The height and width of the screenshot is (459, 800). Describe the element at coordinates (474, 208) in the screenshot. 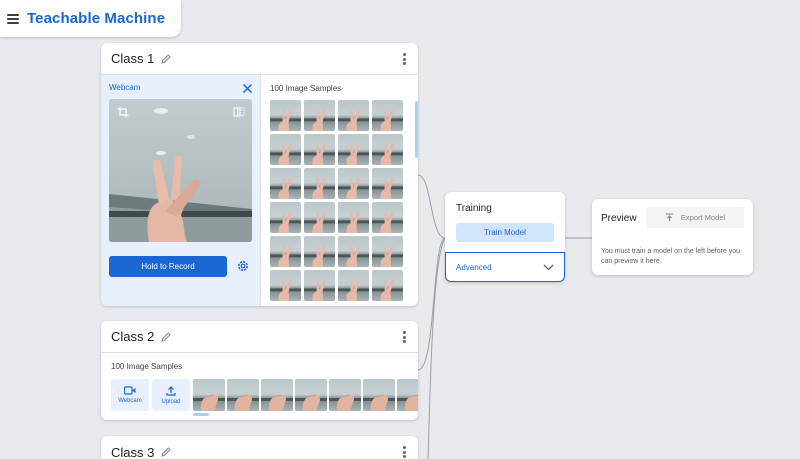

I see `training-title: Training` at that location.